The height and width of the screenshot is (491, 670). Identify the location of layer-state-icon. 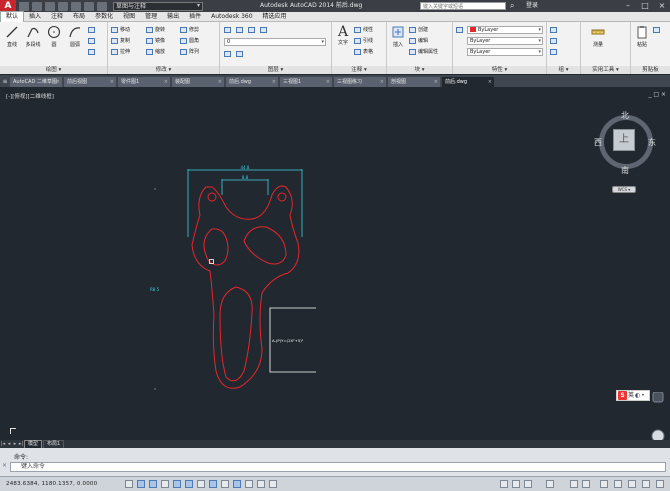
(240, 30).